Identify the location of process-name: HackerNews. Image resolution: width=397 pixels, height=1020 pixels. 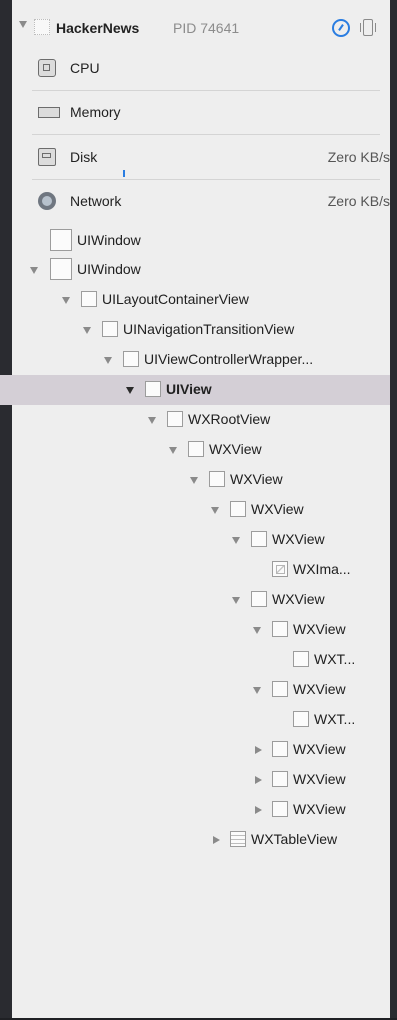
(98, 28).